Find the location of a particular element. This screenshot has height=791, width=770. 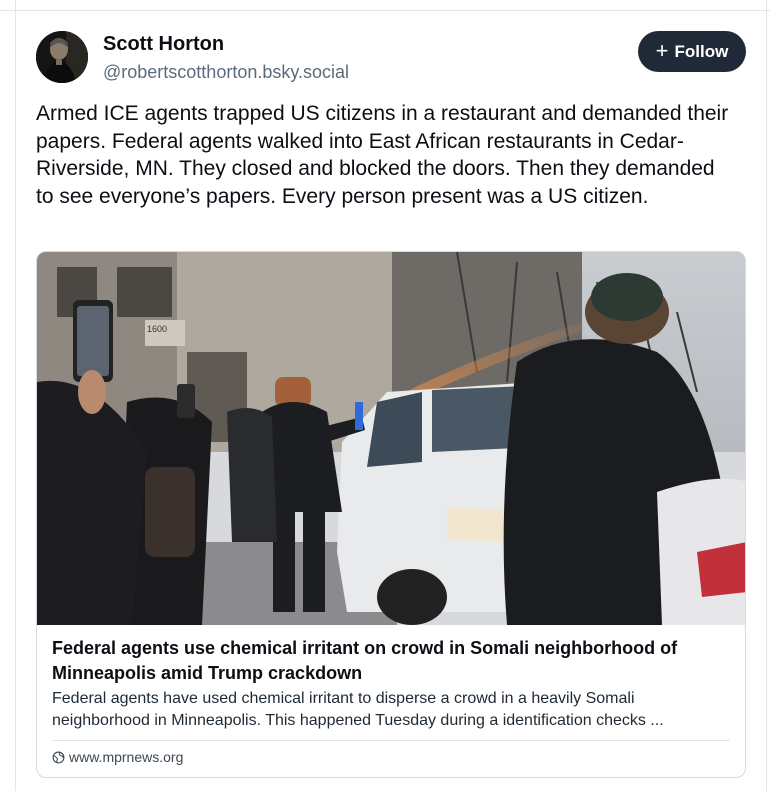

follow-button: + Follow is located at coordinates (692, 51).